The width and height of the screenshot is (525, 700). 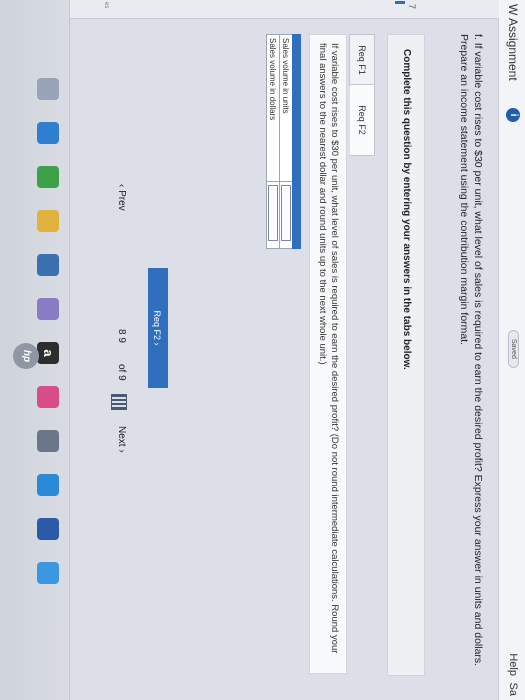 I want to click on chevron-left-icon: ‹, so click(x=121, y=186).